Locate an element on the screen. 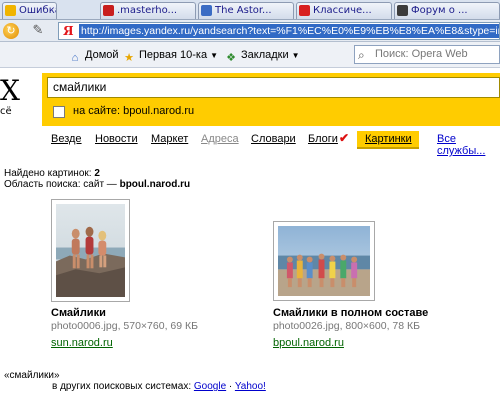 The height and width of the screenshot is (413, 500). checkmark-icon: ✔ is located at coordinates (344, 138).